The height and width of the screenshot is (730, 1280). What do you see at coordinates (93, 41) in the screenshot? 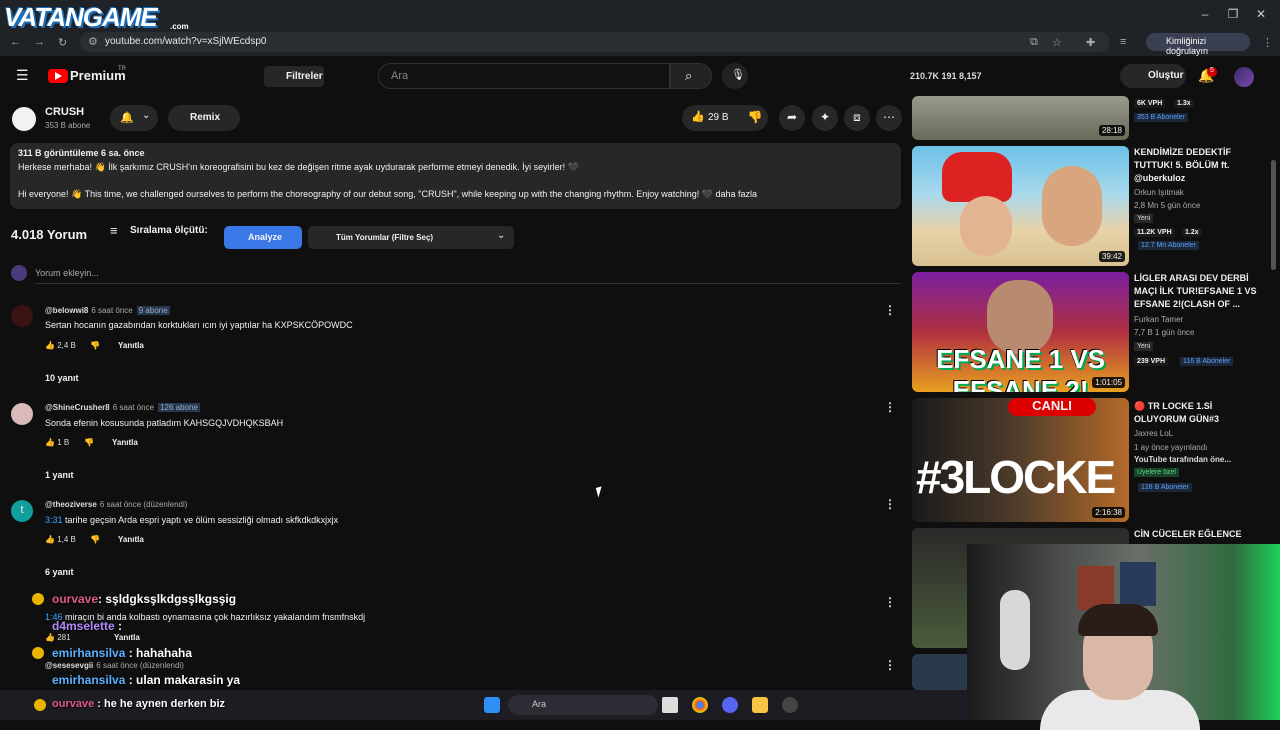
I see `site-info-icon: ⚙` at bounding box center [93, 41].